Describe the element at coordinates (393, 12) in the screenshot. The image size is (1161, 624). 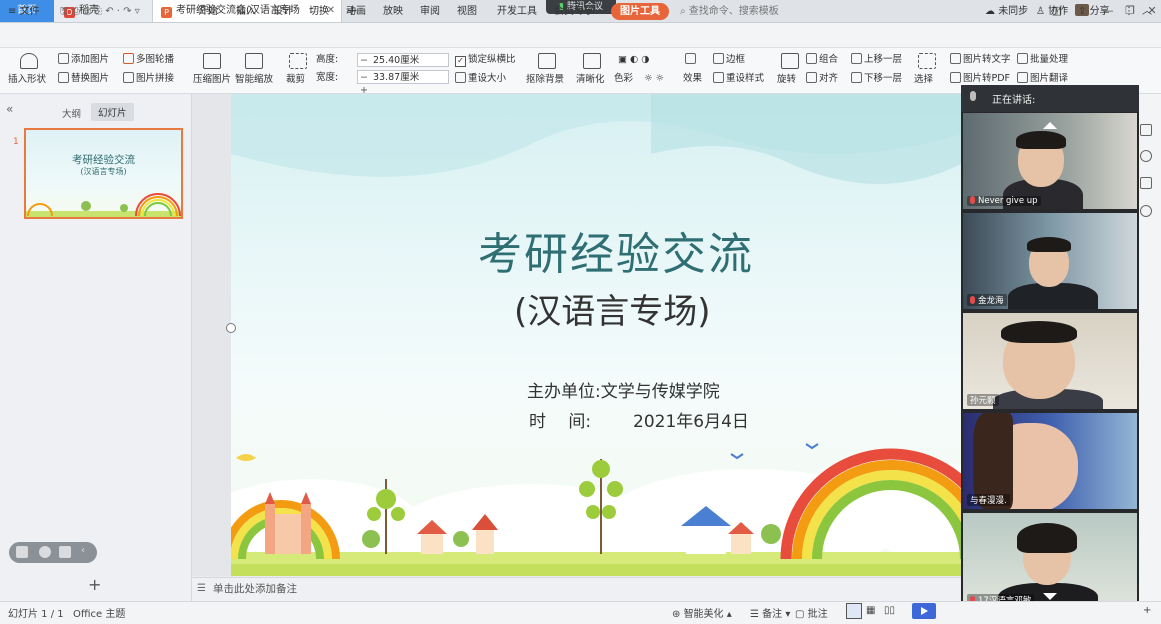
I see `menu-slideshow: 放映` at that location.